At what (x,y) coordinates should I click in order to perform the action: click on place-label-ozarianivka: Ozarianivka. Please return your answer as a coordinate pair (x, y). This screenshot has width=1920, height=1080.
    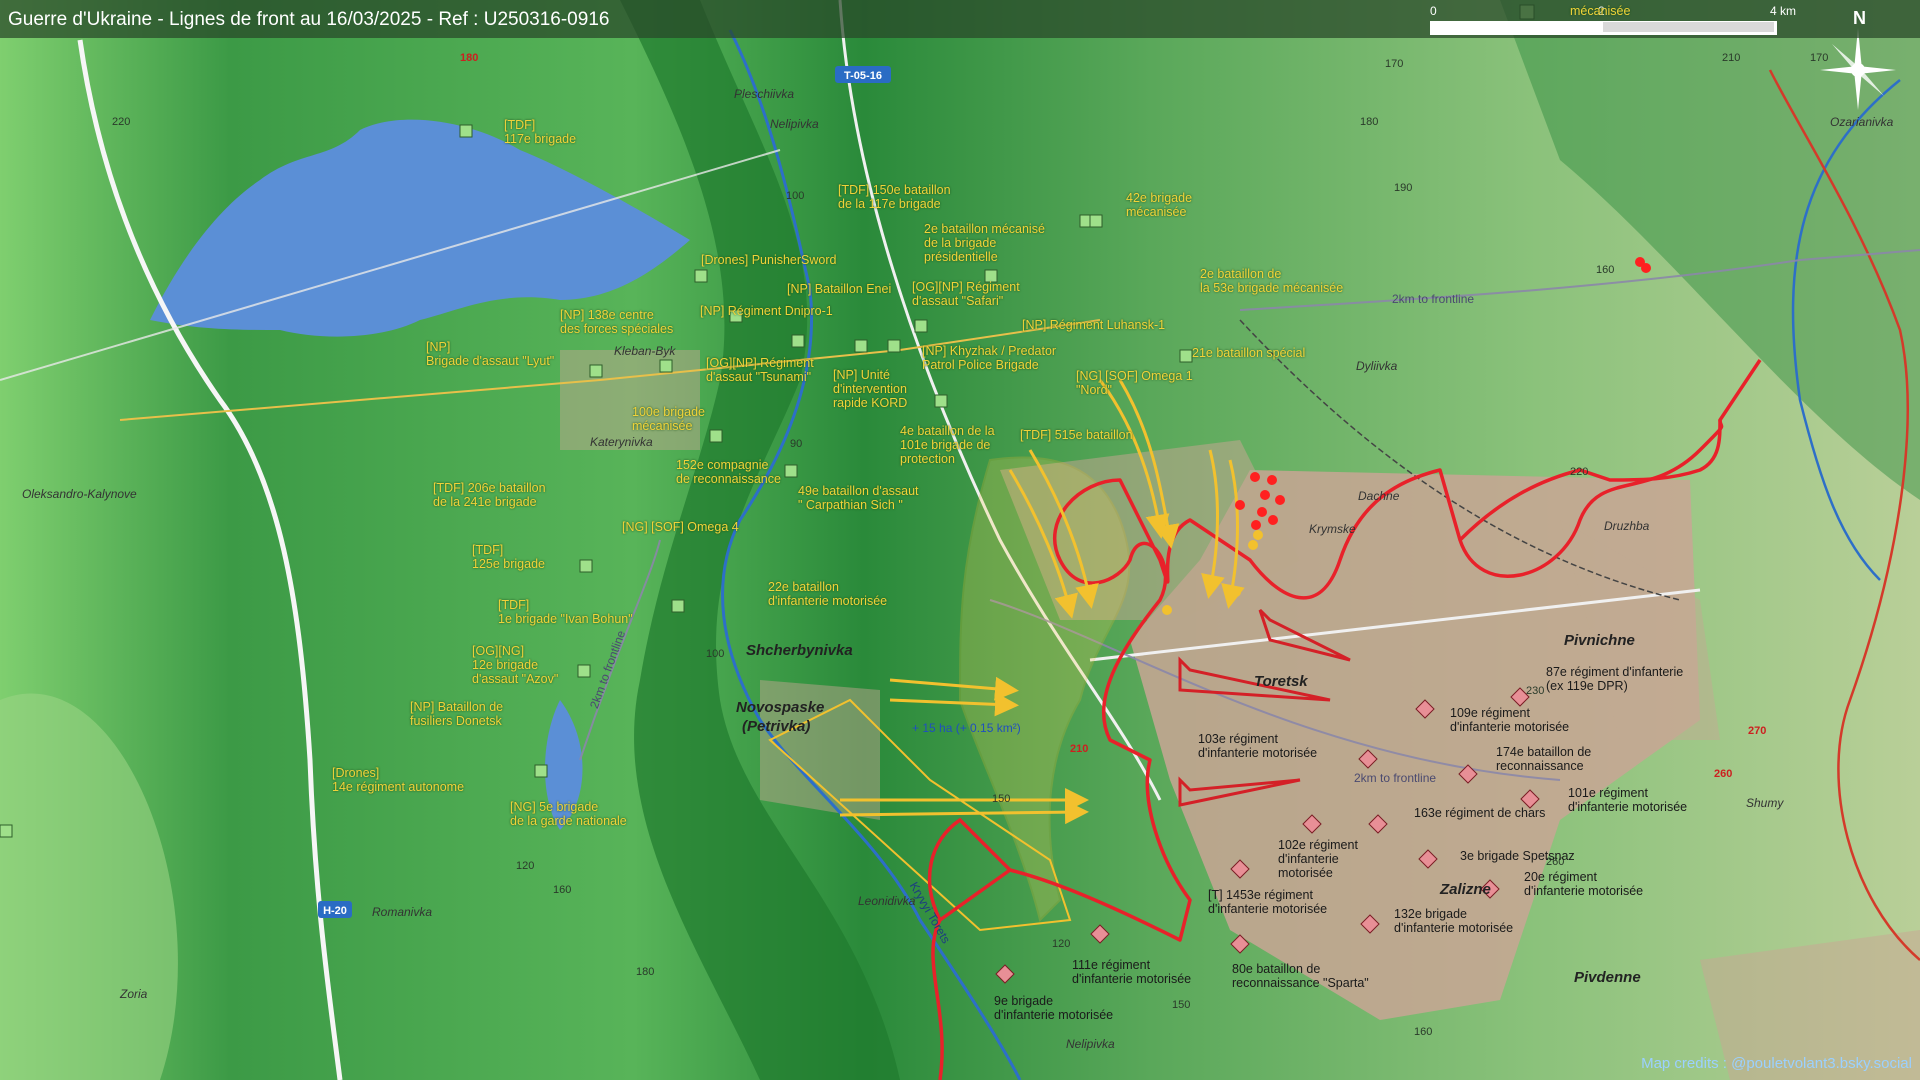
    Looking at the image, I should click on (1862, 122).